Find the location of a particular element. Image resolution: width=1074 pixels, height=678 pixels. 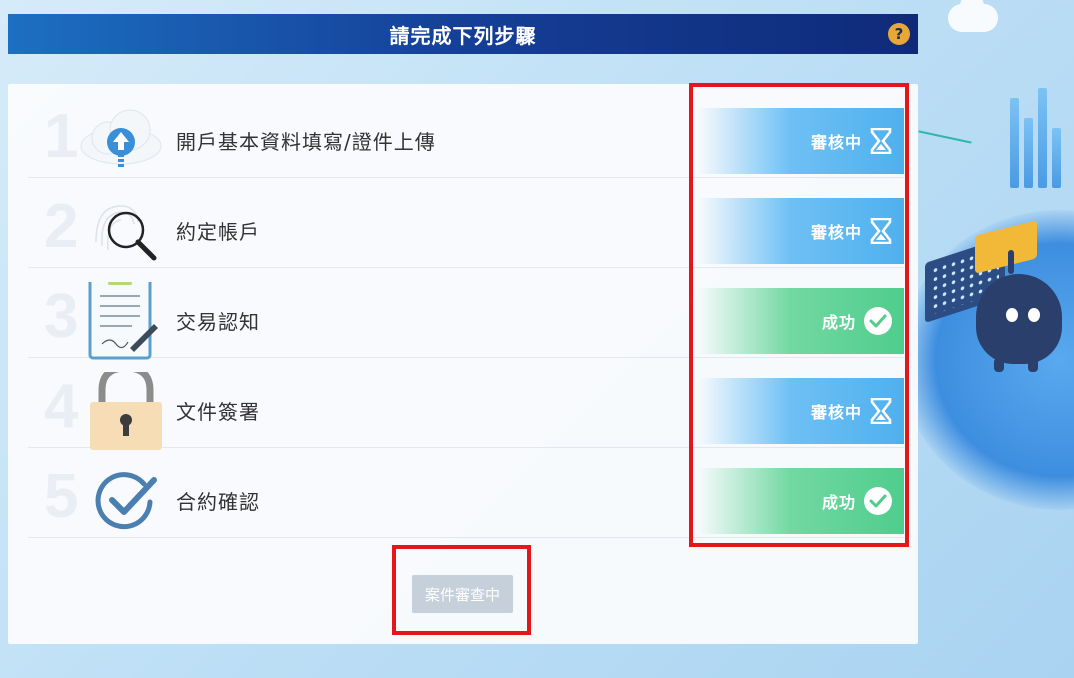

step-label: 約定帳戶 is located at coordinates (218, 232).